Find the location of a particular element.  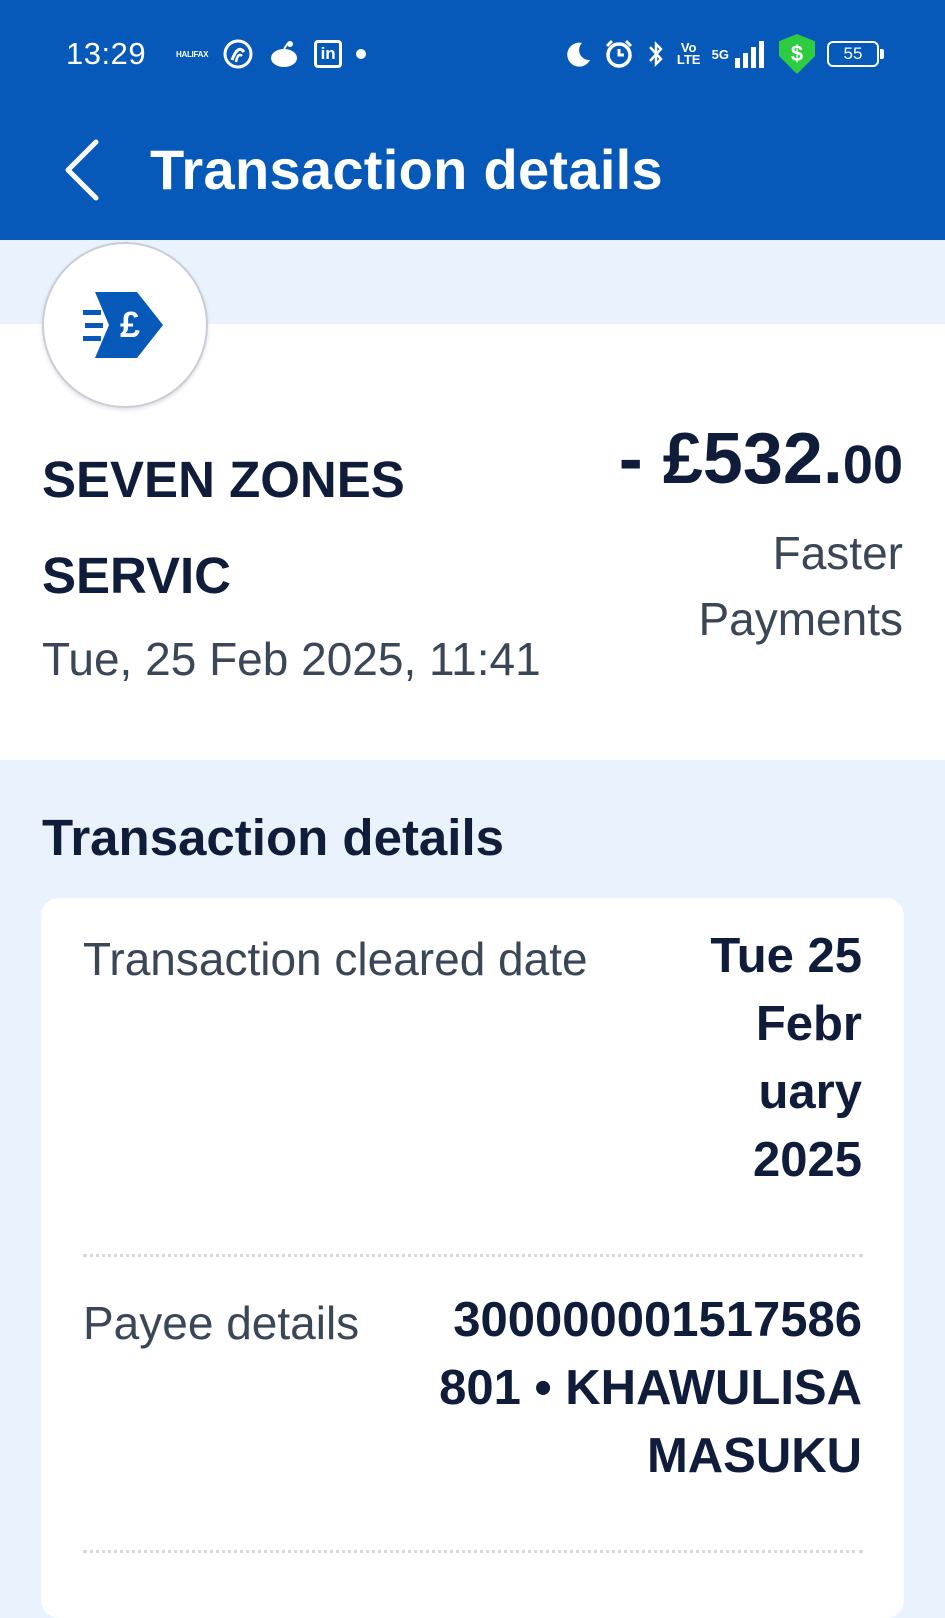

reddit-icon is located at coordinates (284, 54).